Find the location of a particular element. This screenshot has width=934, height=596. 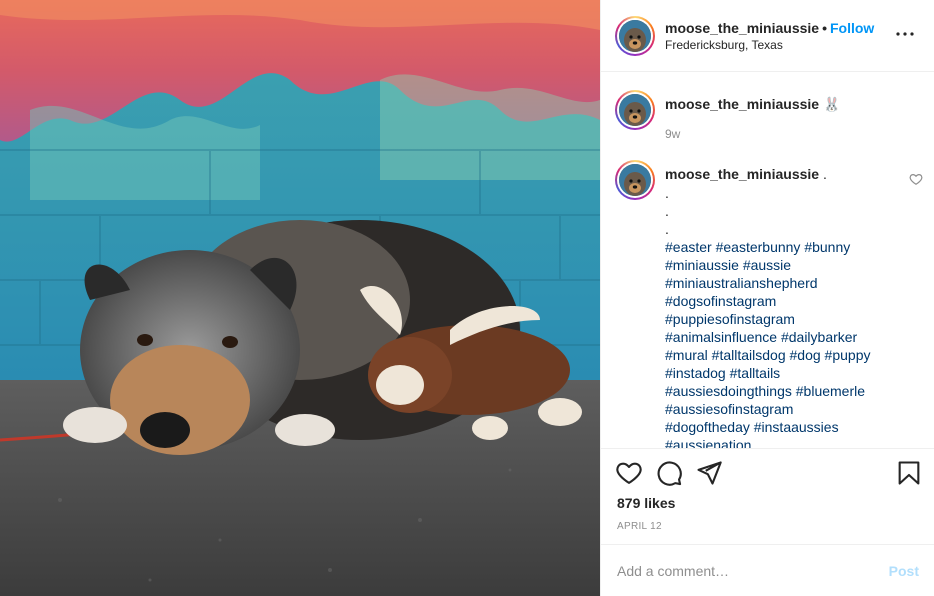

heart-icon is located at coordinates (629, 473).